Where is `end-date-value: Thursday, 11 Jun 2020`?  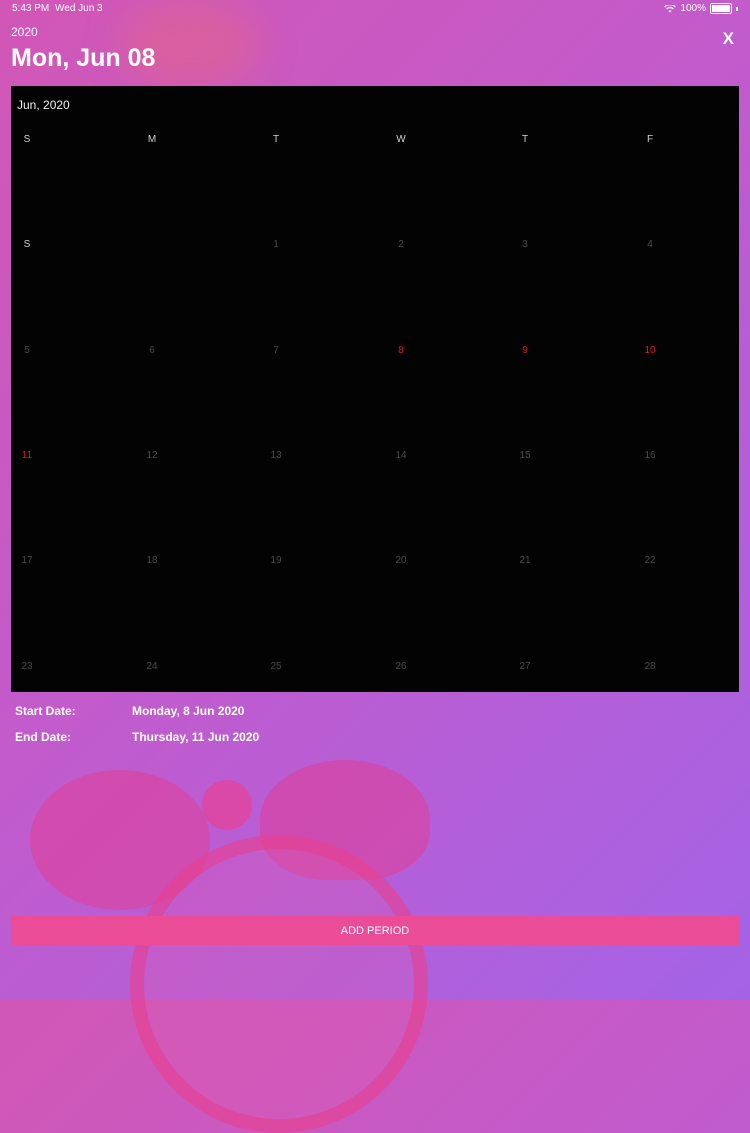 end-date-value: Thursday, 11 Jun 2020 is located at coordinates (196, 737).